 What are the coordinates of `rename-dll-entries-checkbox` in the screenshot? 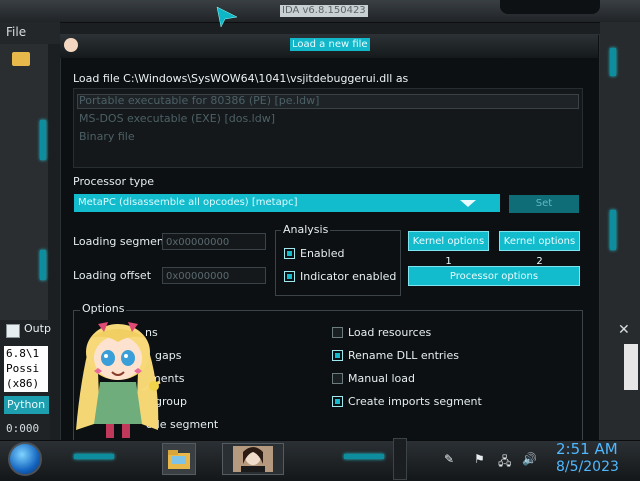 It's located at (337, 355).